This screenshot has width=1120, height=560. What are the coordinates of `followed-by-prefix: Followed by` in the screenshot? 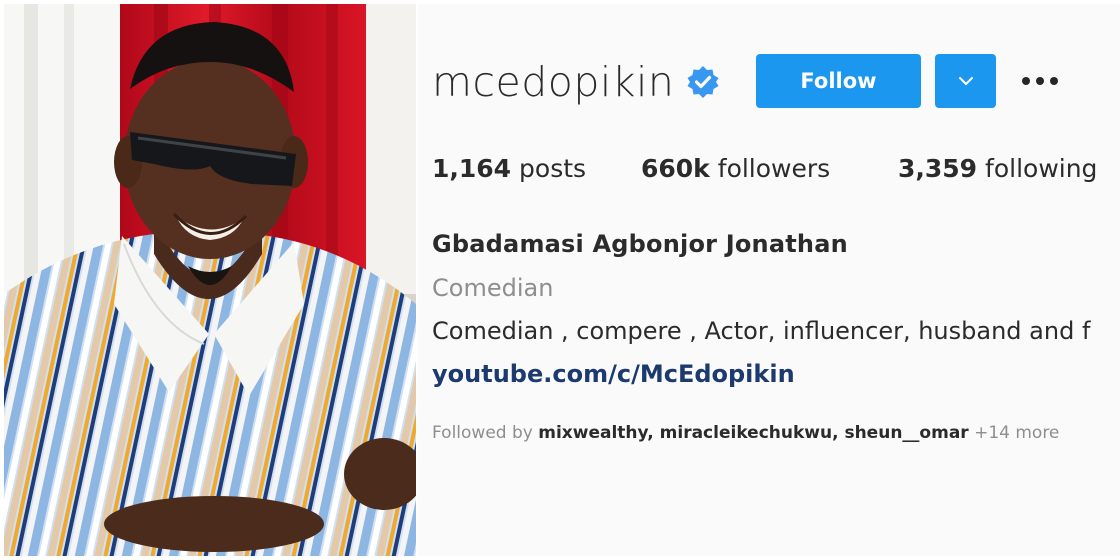 It's located at (482, 433).